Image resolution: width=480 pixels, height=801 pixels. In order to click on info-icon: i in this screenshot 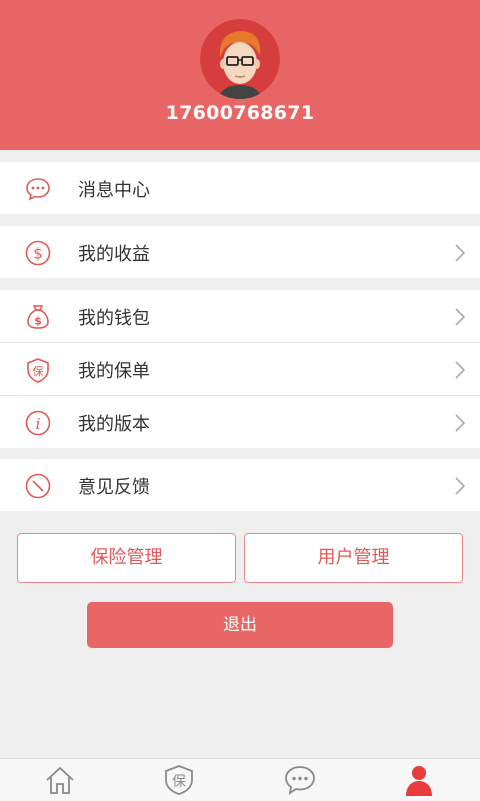, I will do `click(38, 423)`.